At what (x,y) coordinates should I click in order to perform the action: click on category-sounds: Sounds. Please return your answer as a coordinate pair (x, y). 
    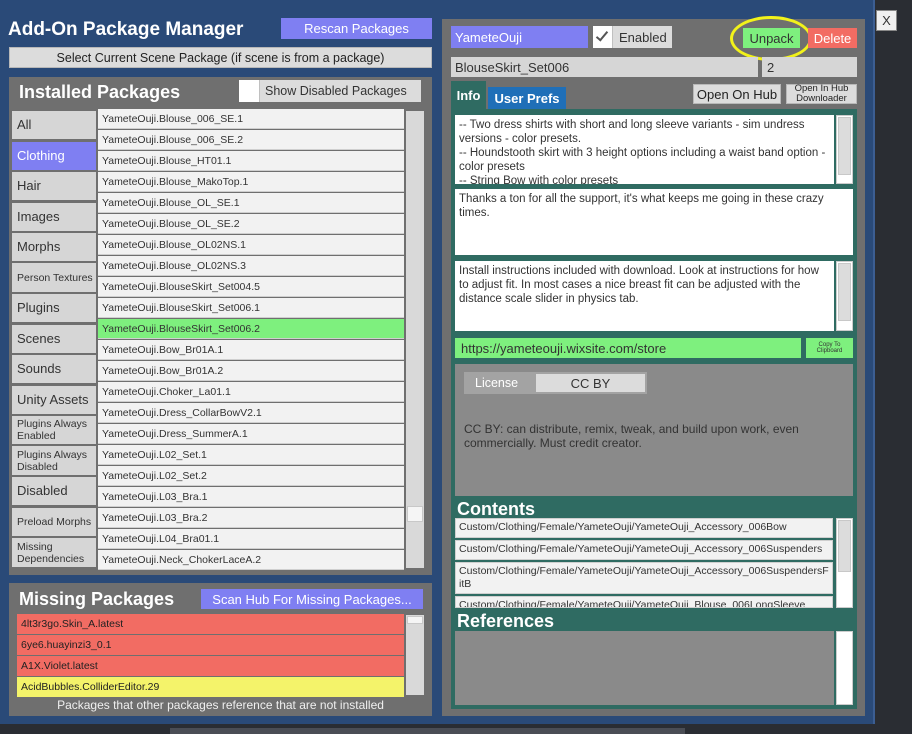
    Looking at the image, I should click on (54, 369).